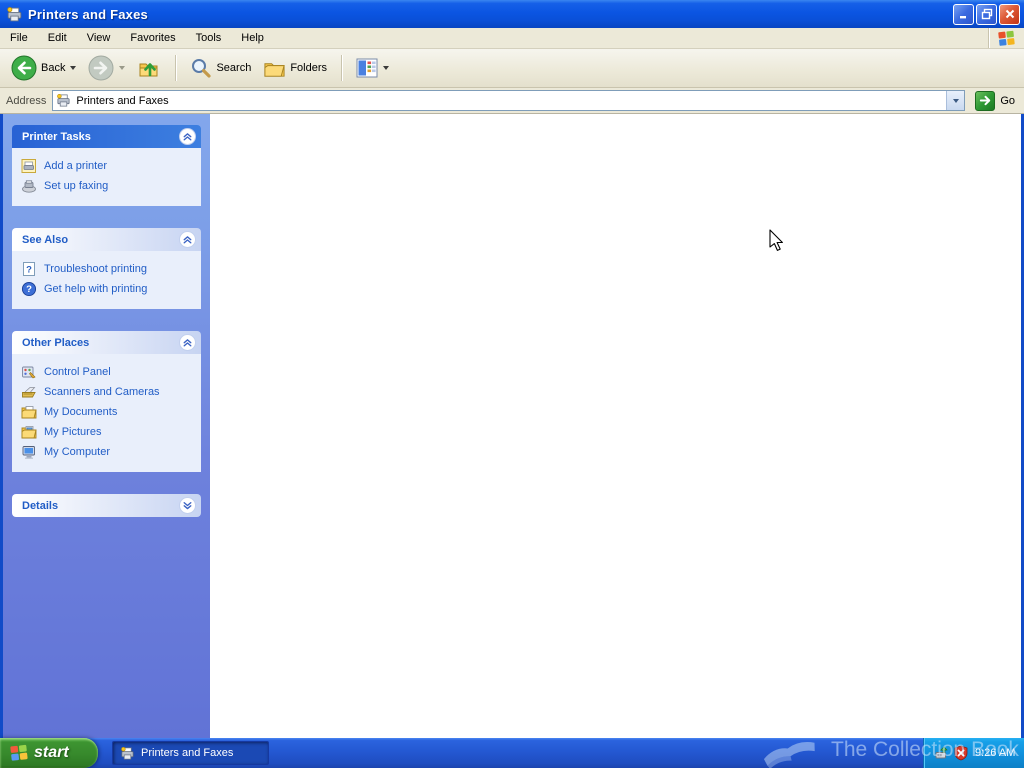 Image resolution: width=1024 pixels, height=768 pixels. What do you see at coordinates (122, 68) in the screenshot?
I see `forward-dropdown-caret-icon` at bounding box center [122, 68].